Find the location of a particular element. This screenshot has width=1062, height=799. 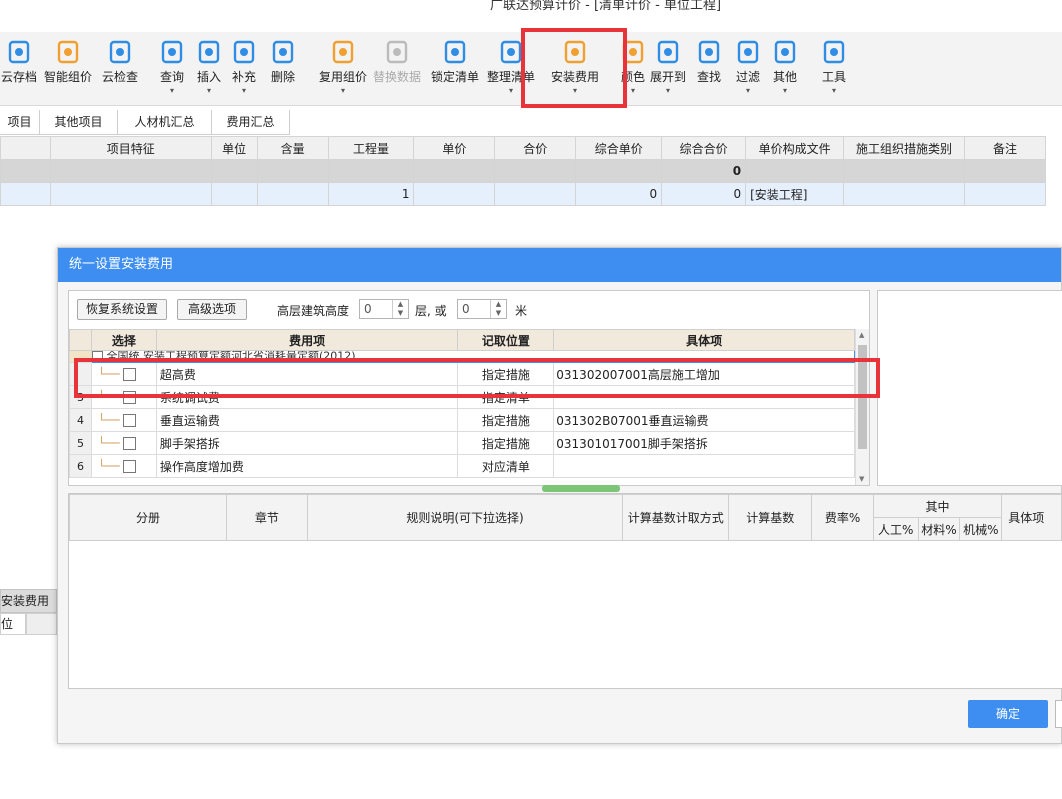

ribbon-button-12: 颜色 ▾ is located at coordinates (633, 67).